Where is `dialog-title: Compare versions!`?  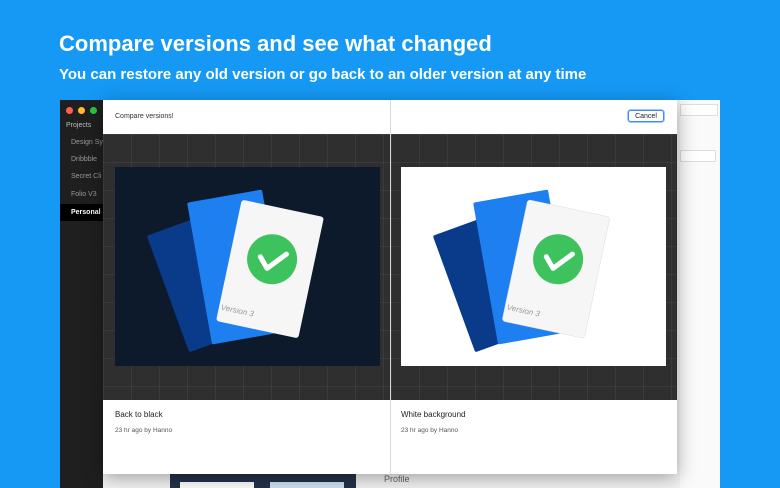 dialog-title: Compare versions! is located at coordinates (144, 116).